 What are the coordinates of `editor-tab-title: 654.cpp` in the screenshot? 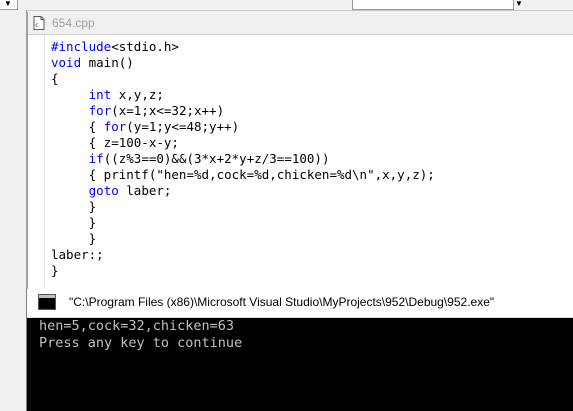 It's located at (73, 23).